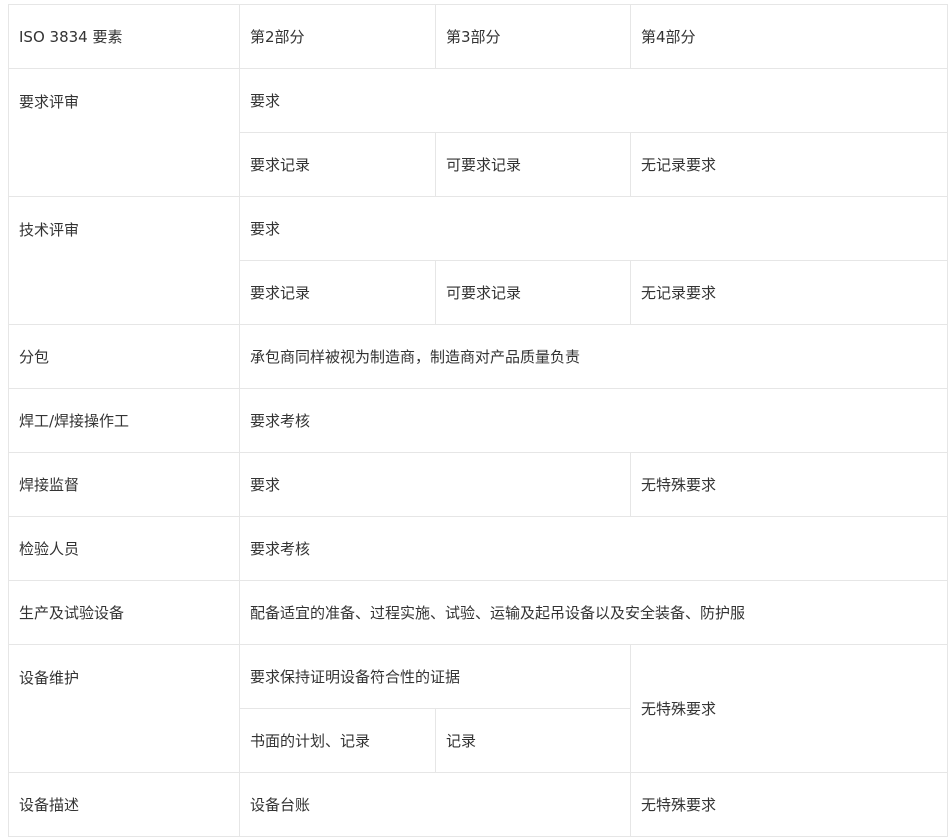 The image size is (951, 837). Describe the element at coordinates (124, 132) in the screenshot. I see `row-label-contract-review: 要求评审` at that location.